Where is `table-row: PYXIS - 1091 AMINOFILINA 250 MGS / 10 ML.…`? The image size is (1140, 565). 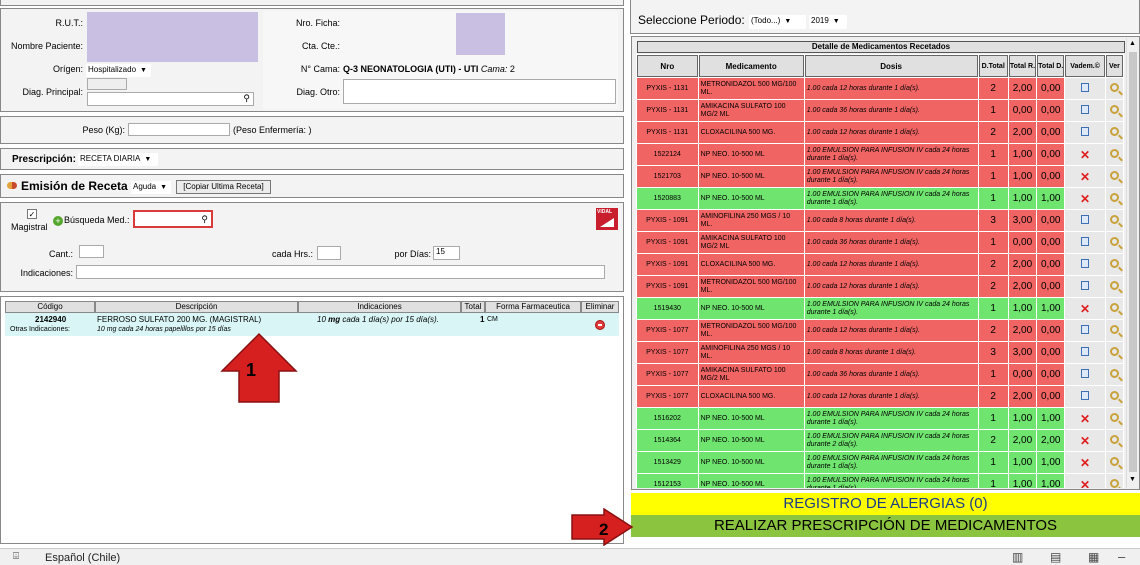
table-row: PYXIS - 1091 AMINOFILINA 250 MGS / 10 ML.… is located at coordinates (880, 220).